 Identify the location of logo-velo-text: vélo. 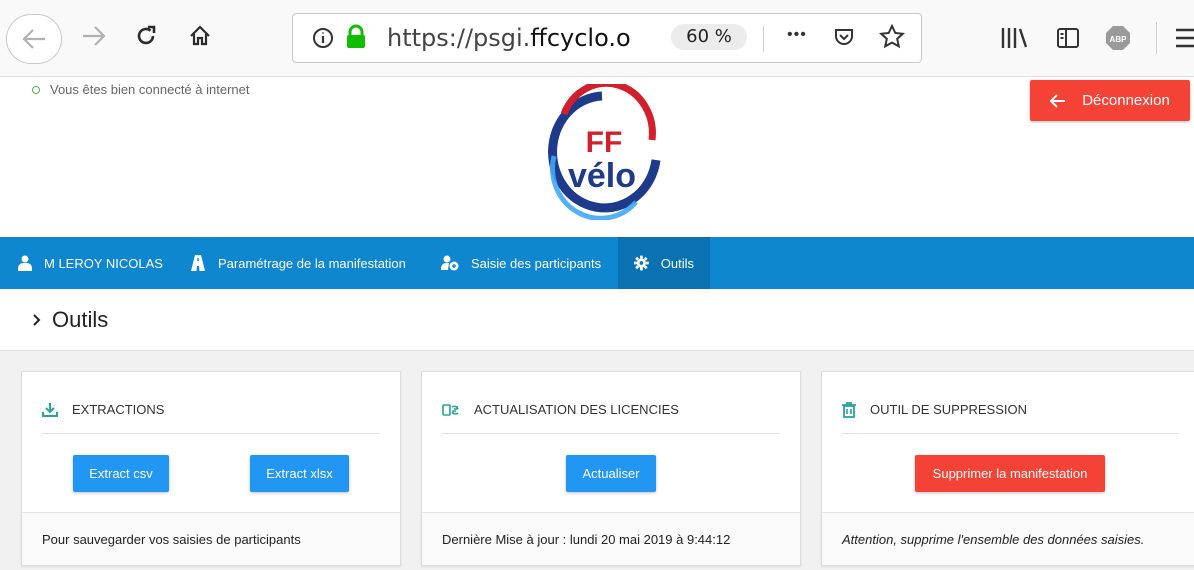
(602, 176).